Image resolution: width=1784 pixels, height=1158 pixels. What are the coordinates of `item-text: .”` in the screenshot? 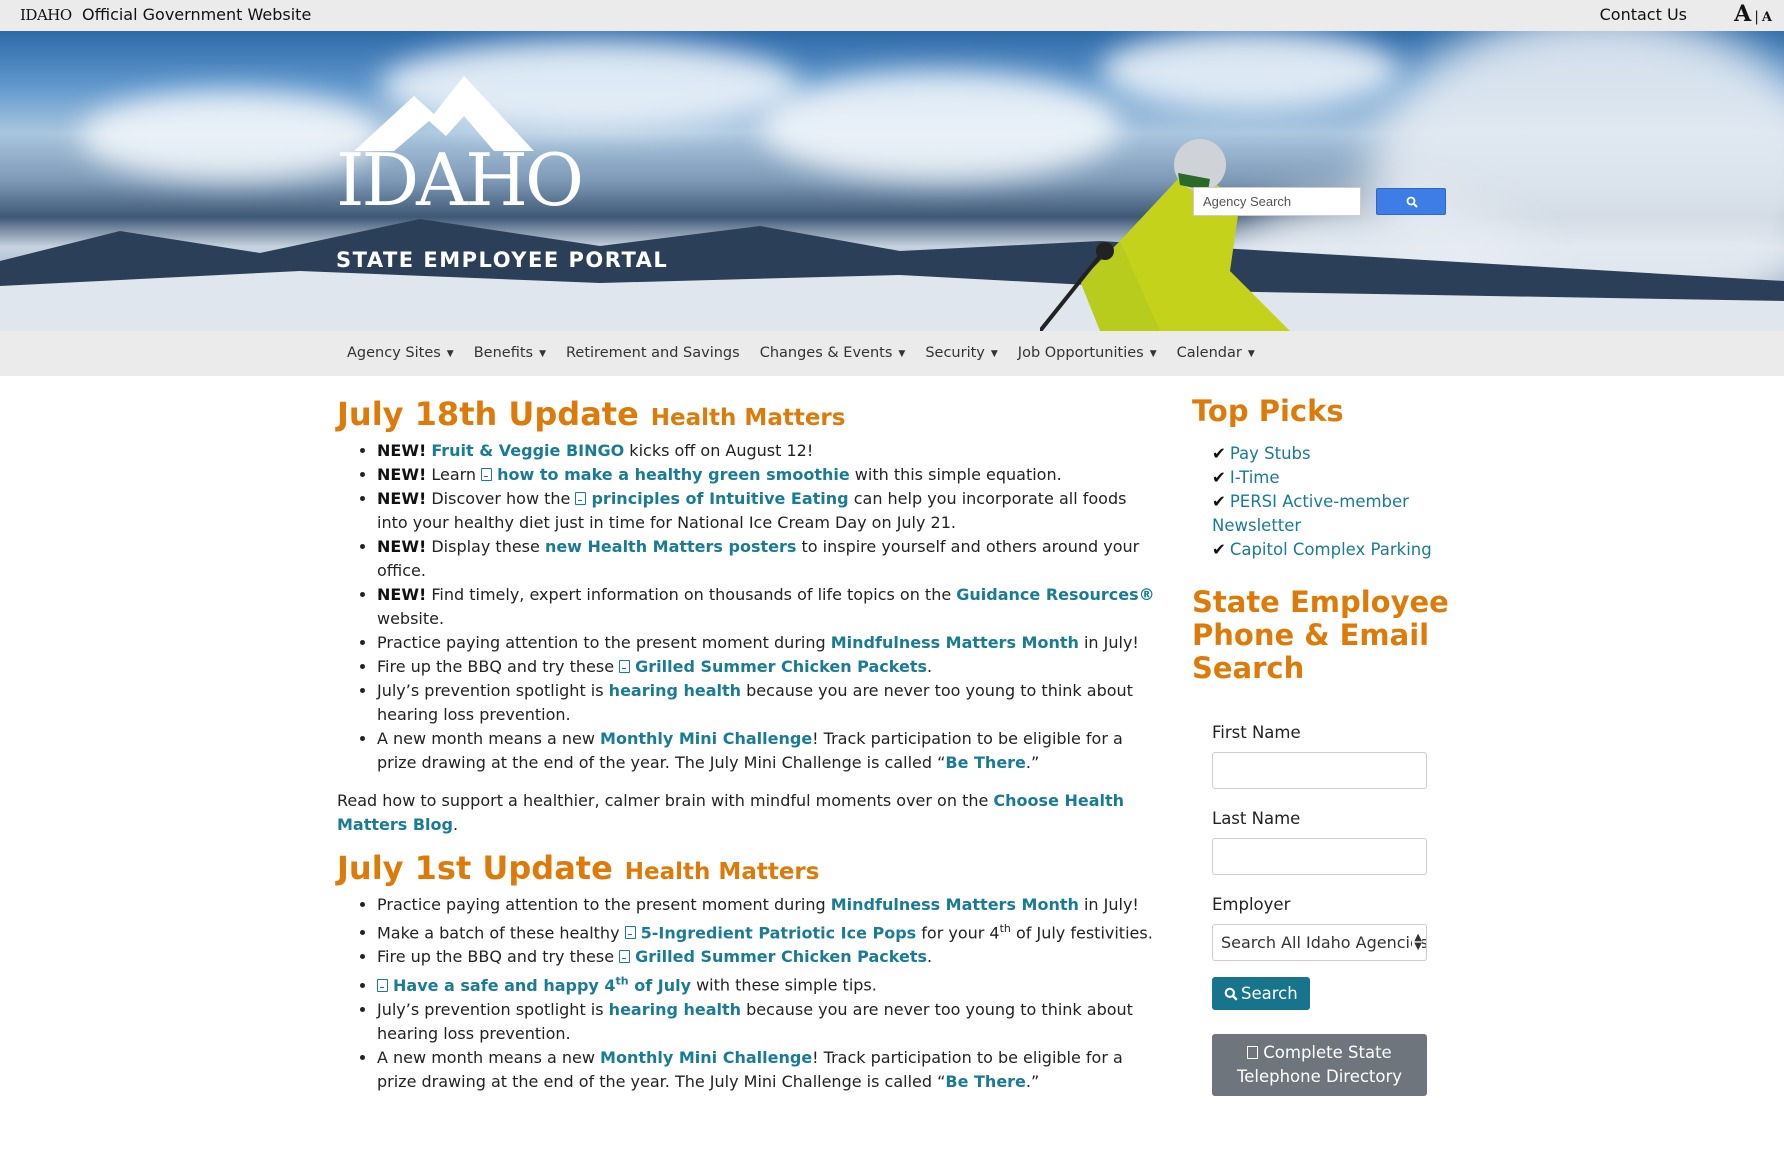 It's located at (1032, 1081).